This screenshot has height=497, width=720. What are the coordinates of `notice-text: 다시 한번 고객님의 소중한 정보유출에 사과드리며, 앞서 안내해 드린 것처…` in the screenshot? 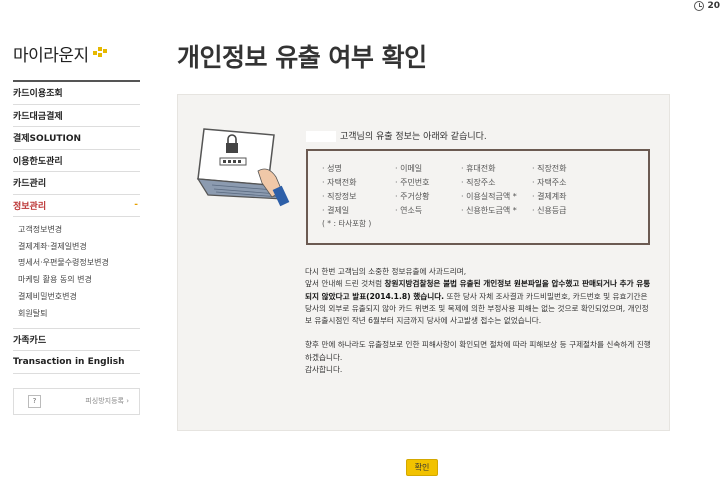 It's located at (478, 327).